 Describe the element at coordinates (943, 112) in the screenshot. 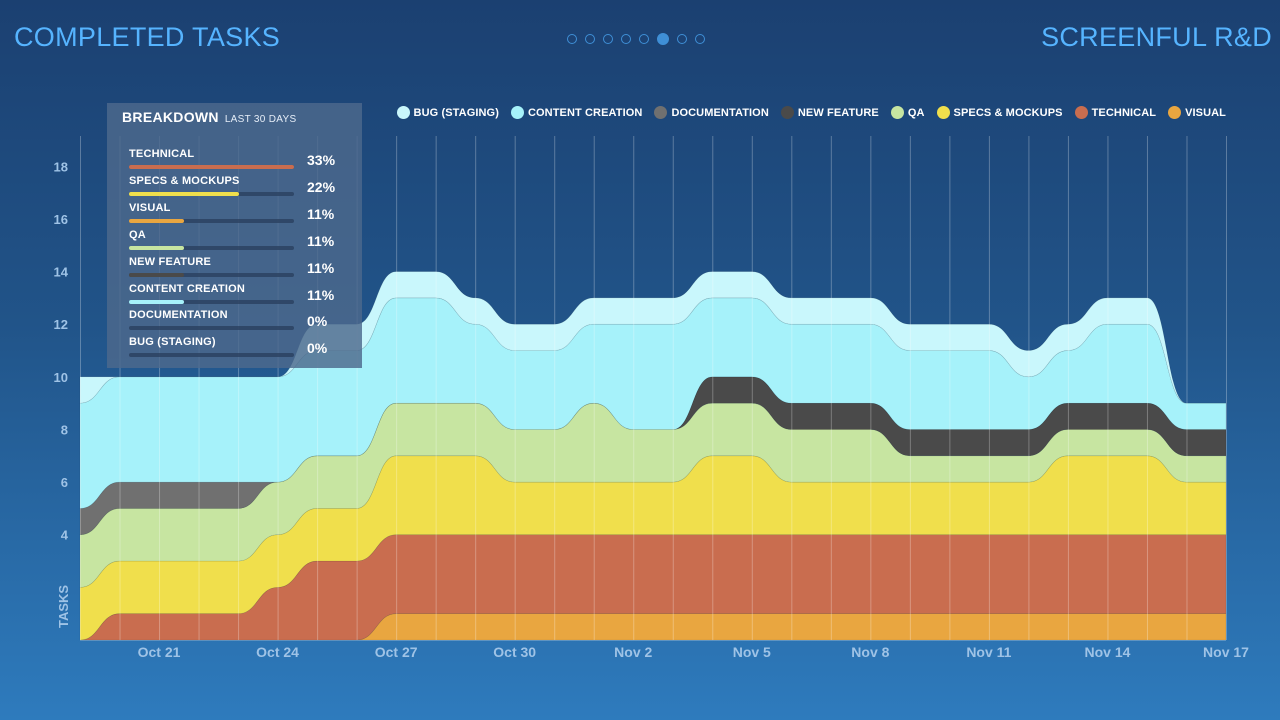

I see `legend-swatch-specs-mockups` at that location.